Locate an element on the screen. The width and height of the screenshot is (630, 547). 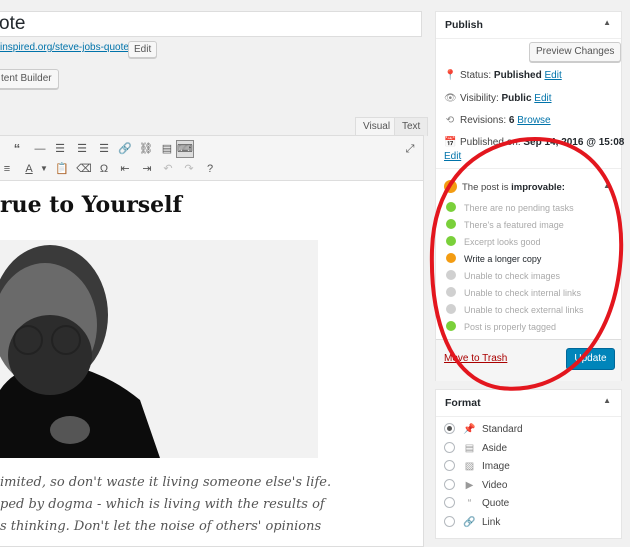
video-icon: ▶ is located at coordinates (469, 485).